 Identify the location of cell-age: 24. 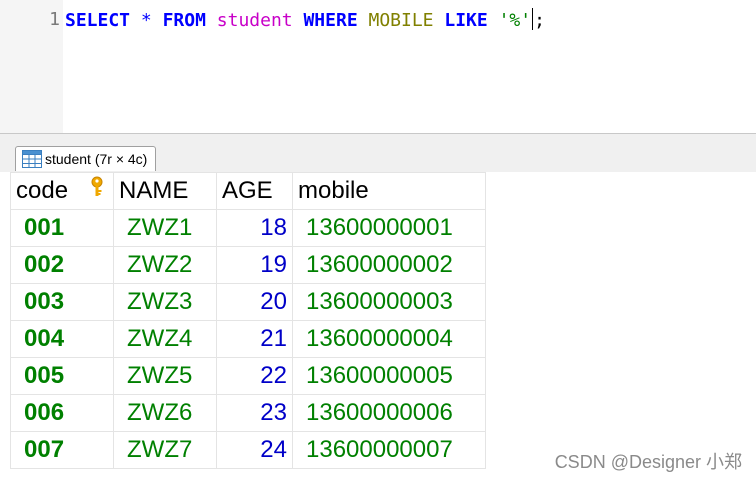
(254, 450).